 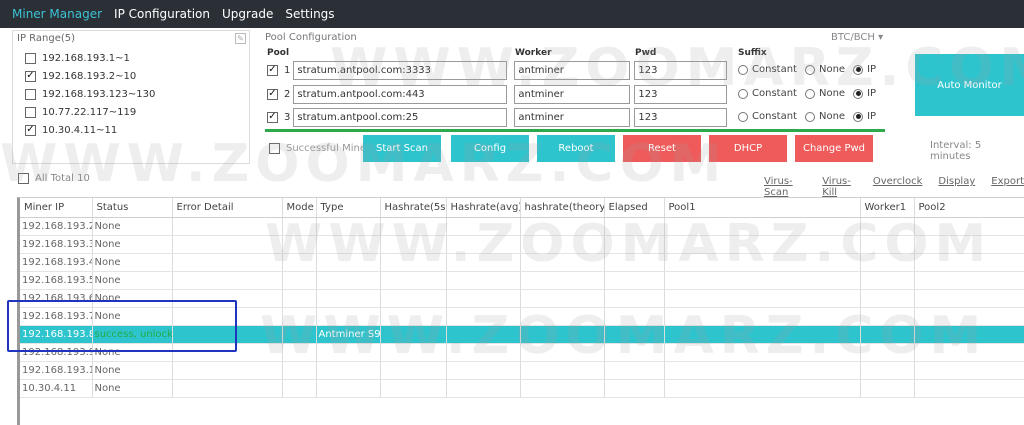 What do you see at coordinates (522, 280) in the screenshot?
I see `table-row: 192.168.193.5 None` at bounding box center [522, 280].